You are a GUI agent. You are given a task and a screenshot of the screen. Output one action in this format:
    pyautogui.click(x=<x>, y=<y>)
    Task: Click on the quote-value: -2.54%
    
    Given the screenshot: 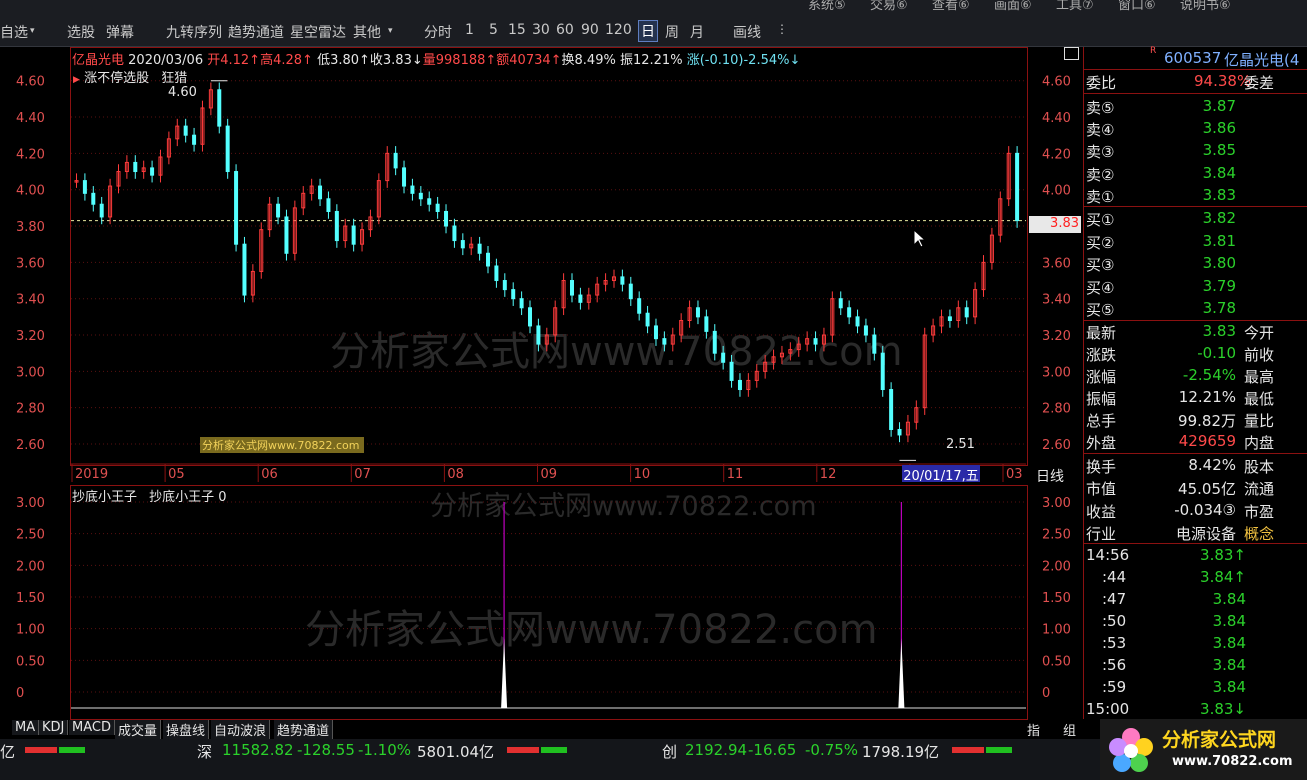 What is the action you would take?
    pyautogui.click(x=1209, y=375)
    